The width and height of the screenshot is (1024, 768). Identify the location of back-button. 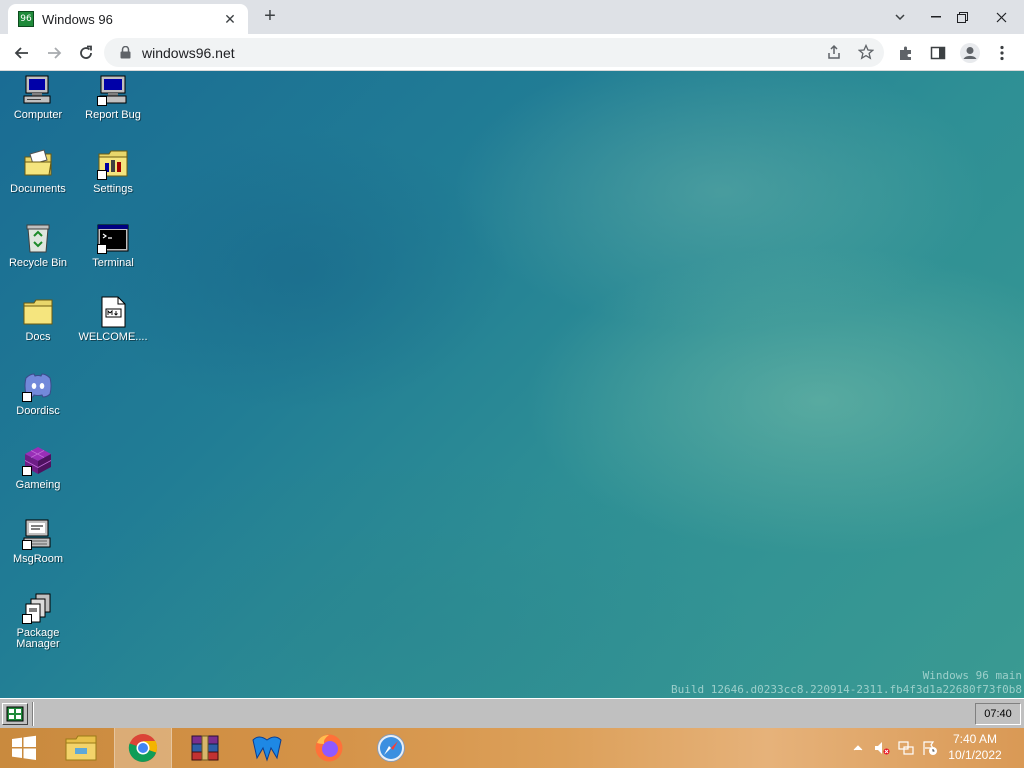
(22, 53).